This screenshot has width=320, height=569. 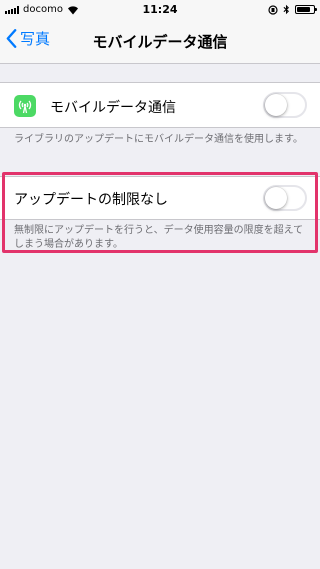 What do you see at coordinates (286, 9) in the screenshot?
I see `bluetooth-icon` at bounding box center [286, 9].